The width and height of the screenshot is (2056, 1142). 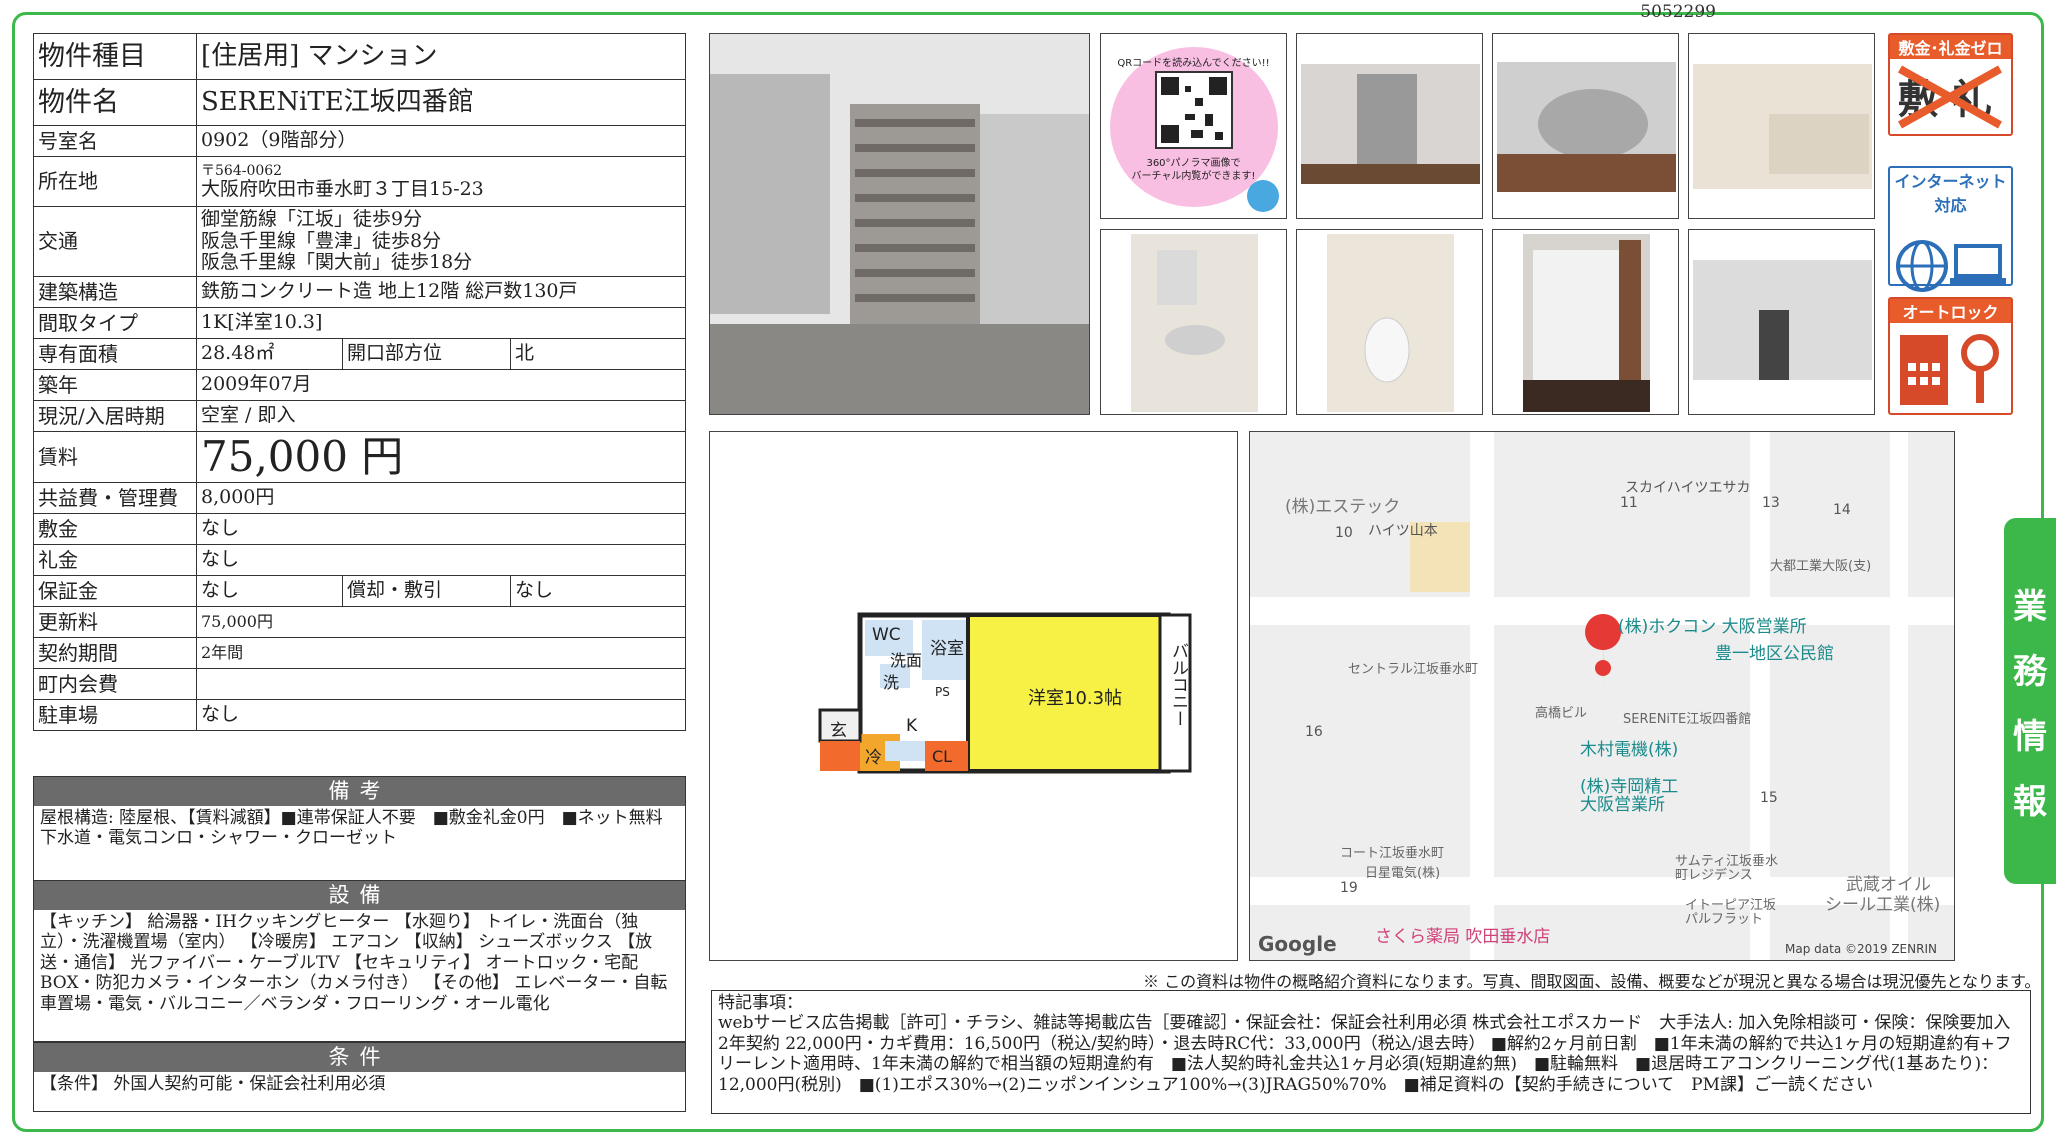 What do you see at coordinates (115, 354) in the screenshot?
I see `area-label: 専有面積` at bounding box center [115, 354].